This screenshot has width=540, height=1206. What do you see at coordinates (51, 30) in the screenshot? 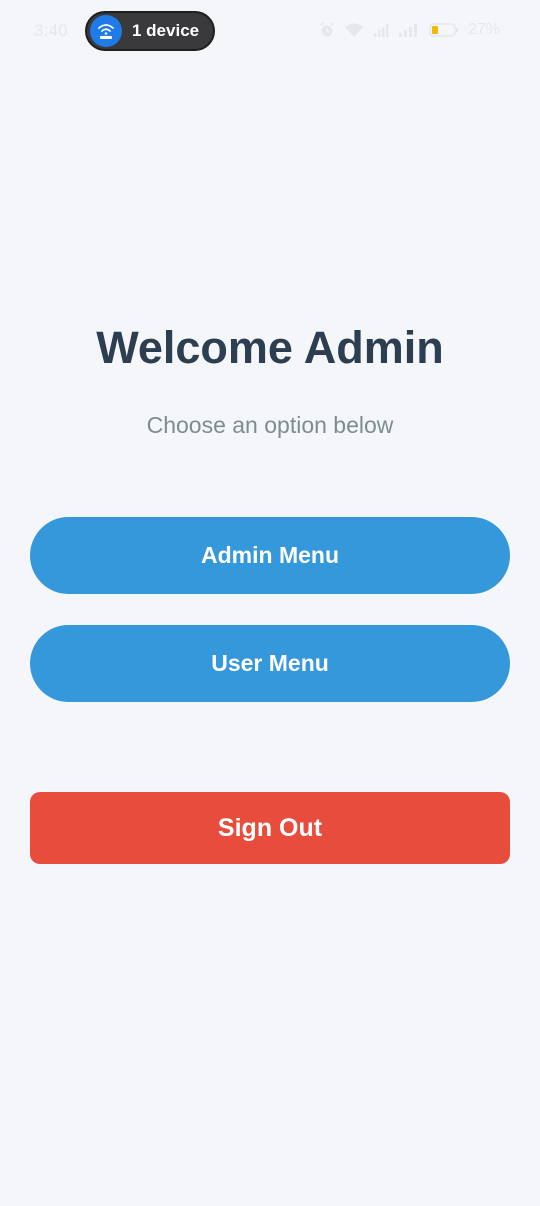
I see `status-time: 3:40` at bounding box center [51, 30].